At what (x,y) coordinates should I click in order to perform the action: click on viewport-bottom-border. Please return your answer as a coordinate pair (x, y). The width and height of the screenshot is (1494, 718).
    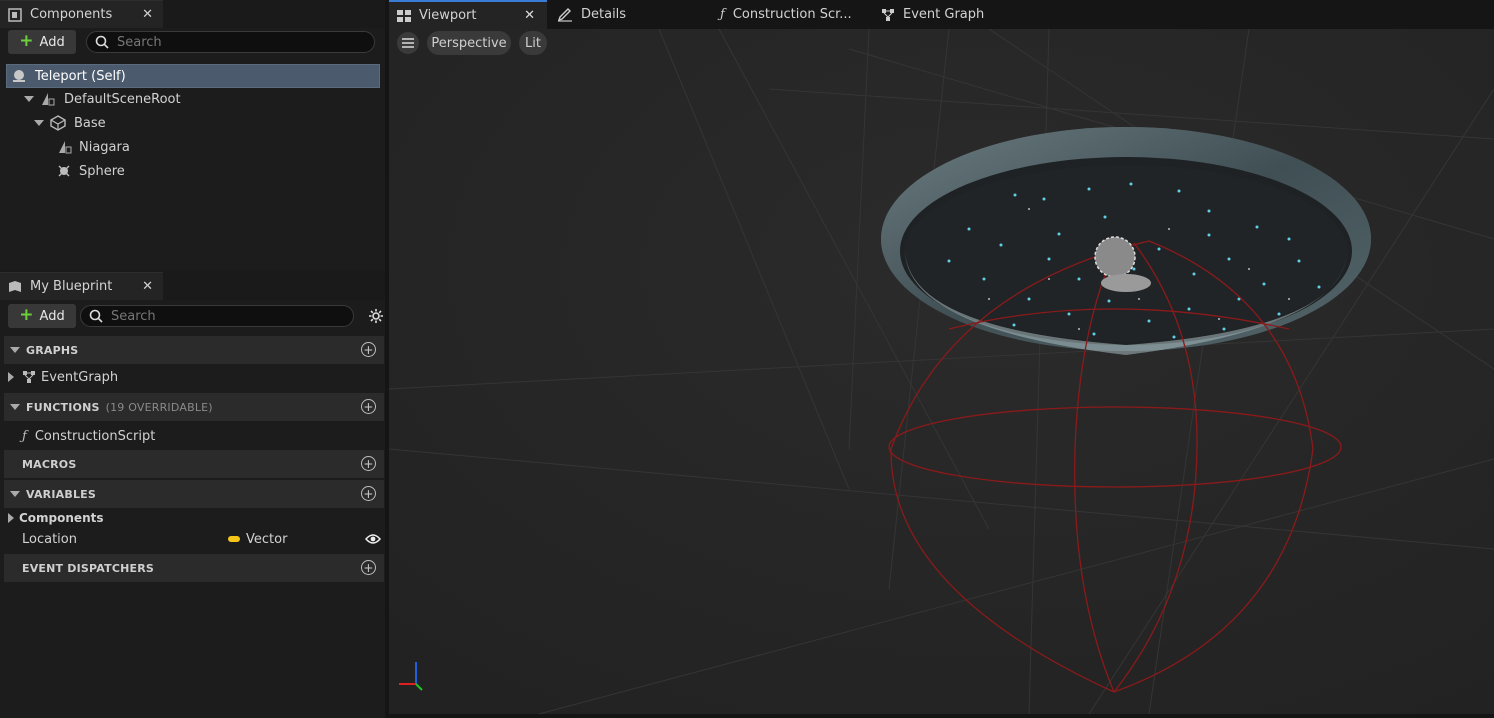
    Looking at the image, I should click on (941, 716).